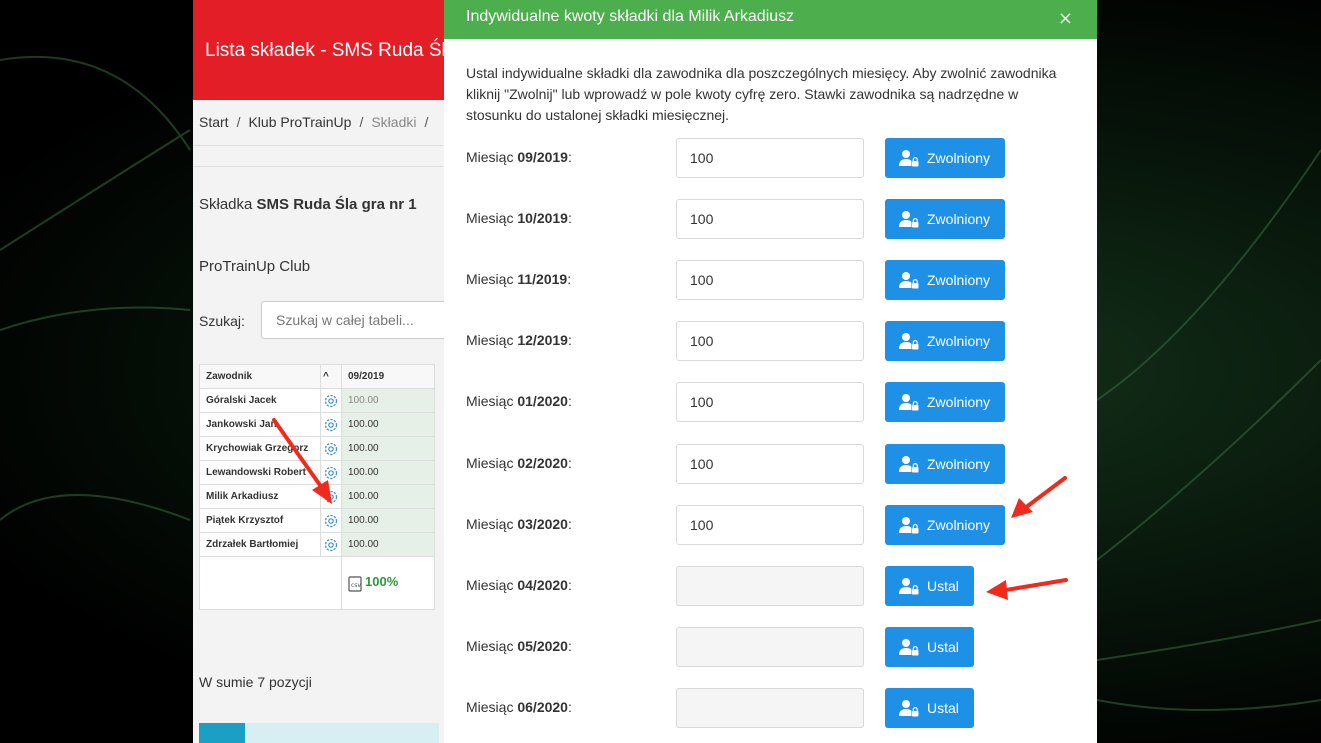 The height and width of the screenshot is (743, 1321). I want to click on month-label: Miesiąc 03/2020:, so click(519, 524).